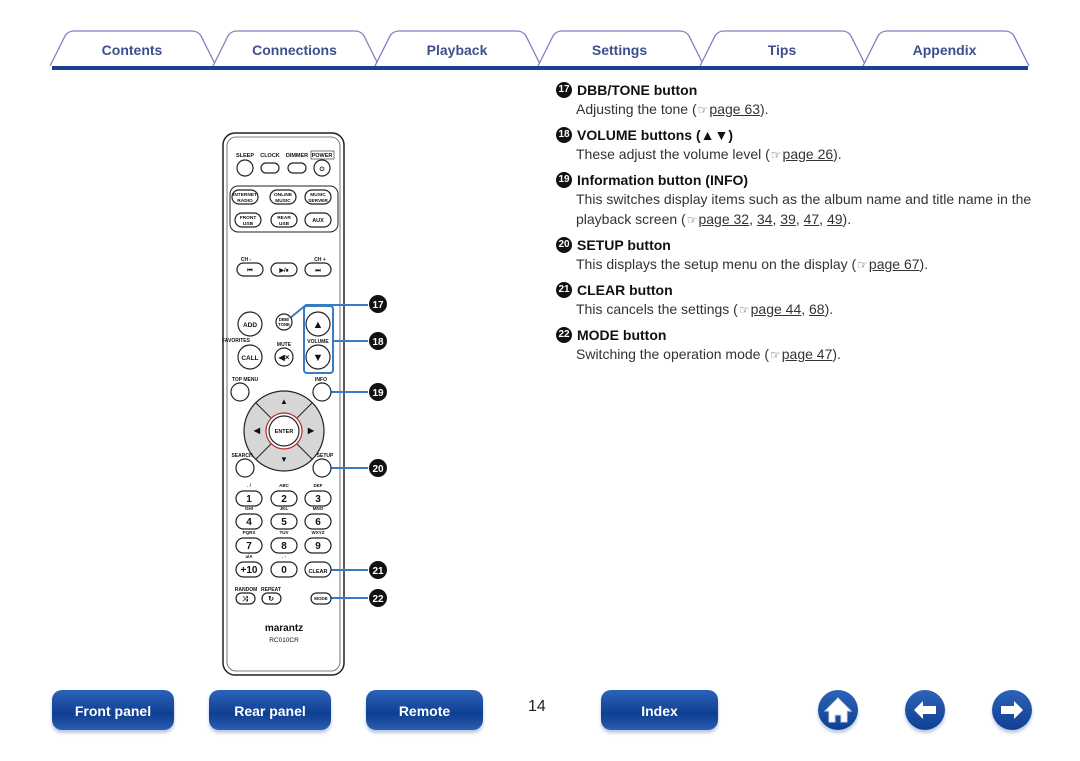 The image size is (1080, 761). Describe the element at coordinates (284, 485) in the screenshot. I see `key-sublabel: ABC` at that location.